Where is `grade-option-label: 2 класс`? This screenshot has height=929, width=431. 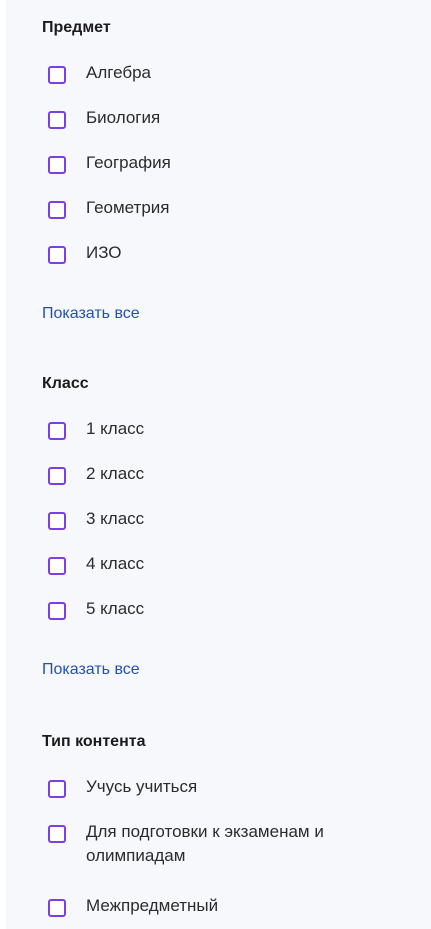
grade-option-label: 2 класс is located at coordinates (115, 473).